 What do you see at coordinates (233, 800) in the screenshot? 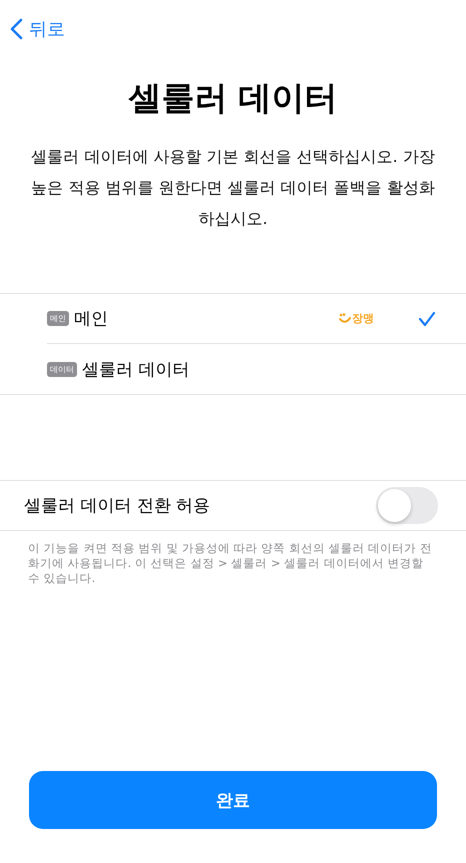
I see `done-button: 완료` at bounding box center [233, 800].